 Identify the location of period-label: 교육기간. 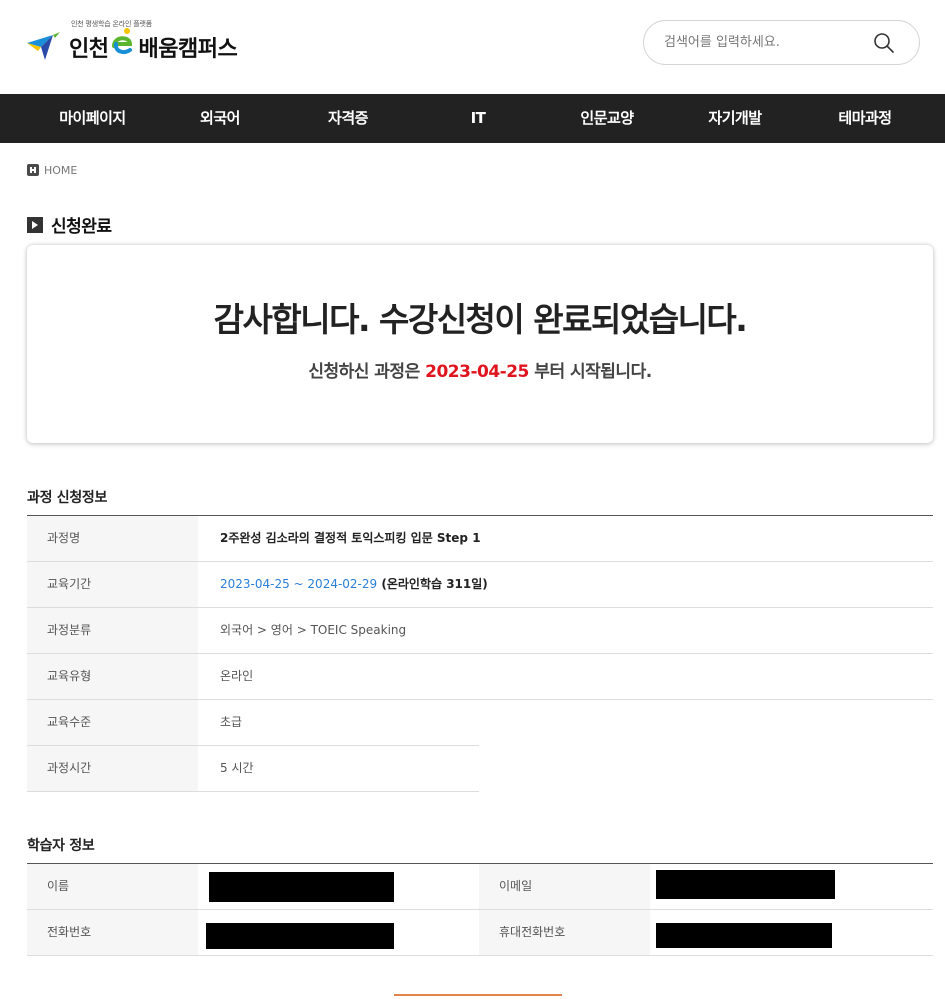
(112, 584).